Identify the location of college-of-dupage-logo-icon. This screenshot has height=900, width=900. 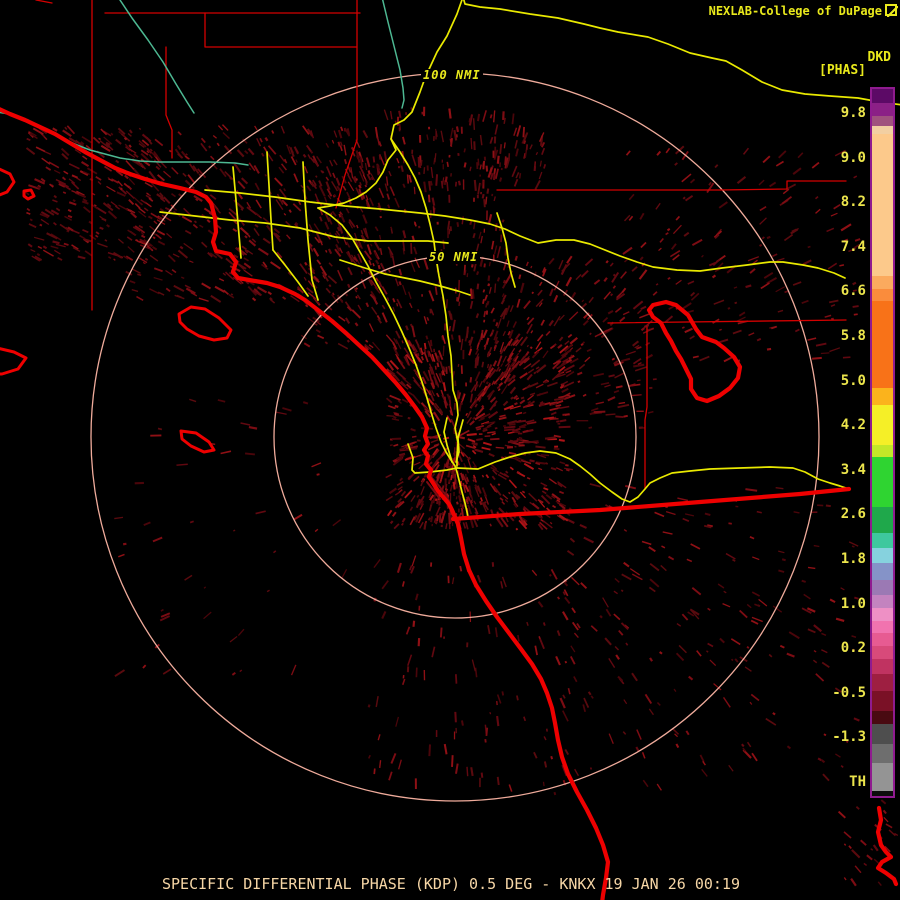
(891, 10).